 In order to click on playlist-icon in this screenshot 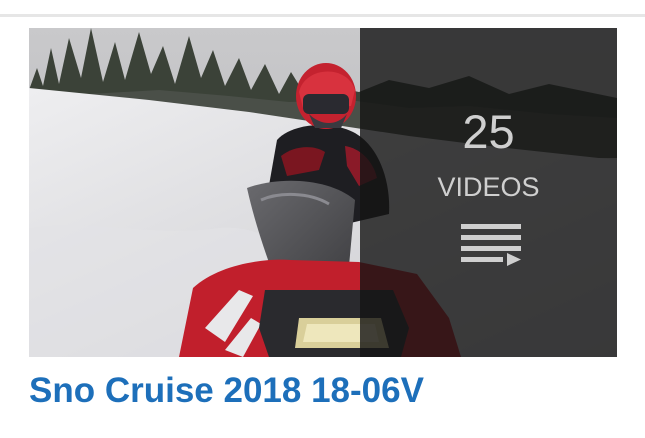, I will do `click(491, 245)`.